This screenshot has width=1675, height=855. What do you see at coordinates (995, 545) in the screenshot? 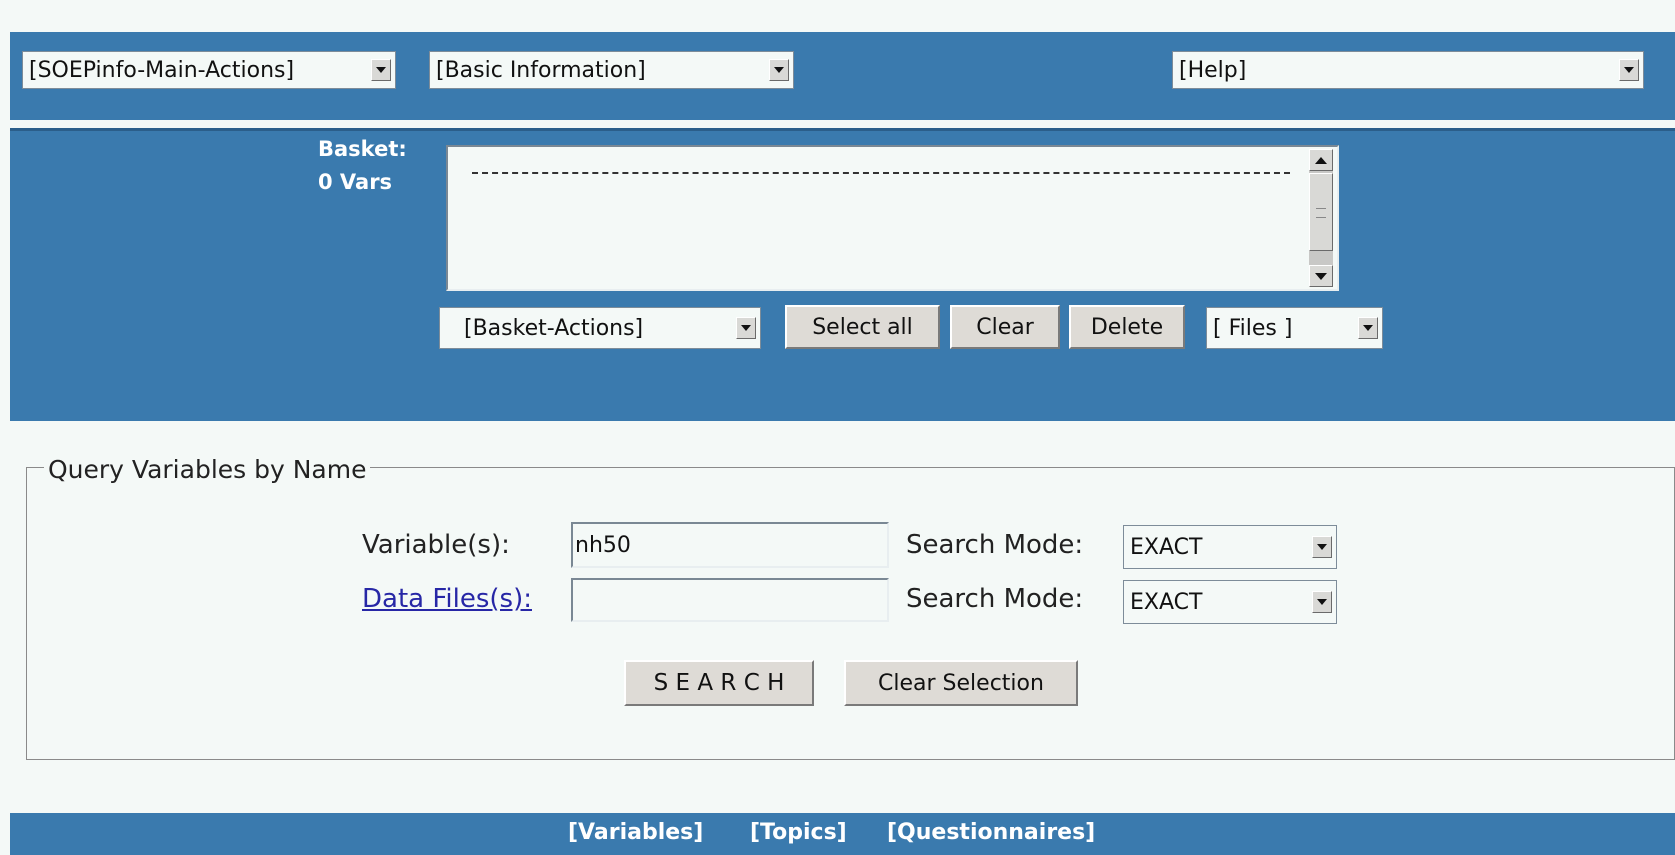
I see `search-mode-label-1: Search Mode:` at bounding box center [995, 545].